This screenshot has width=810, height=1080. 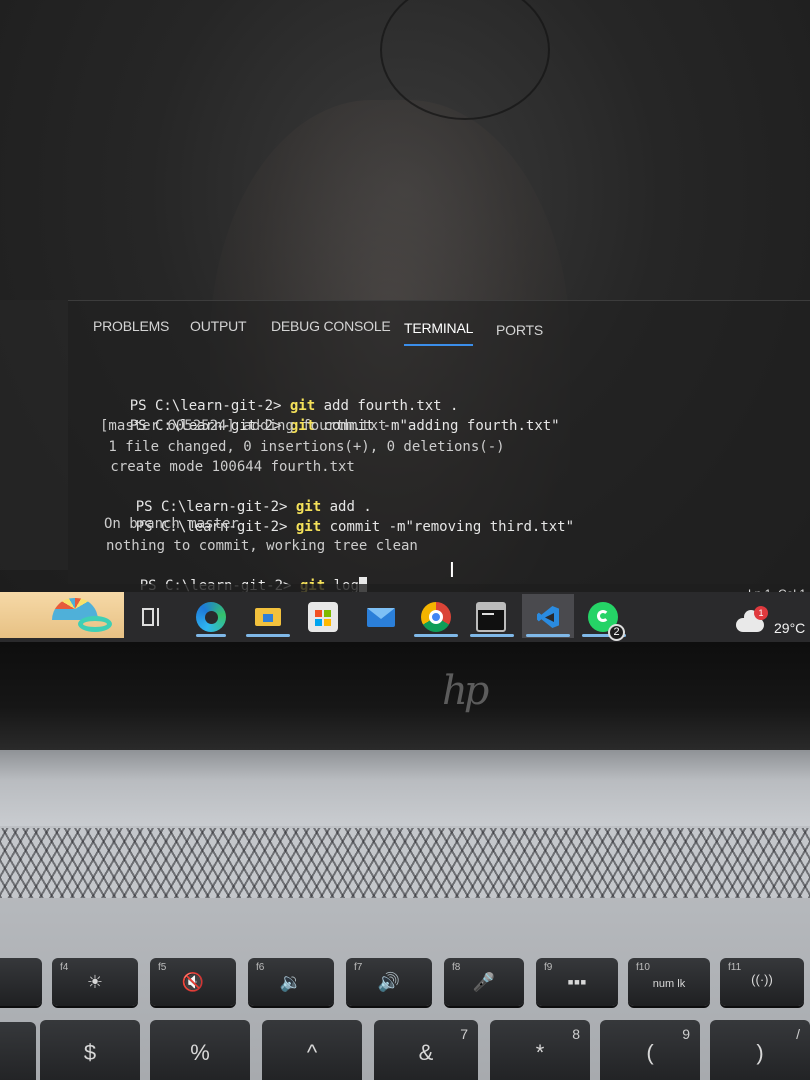 I want to click on key-6: ^, so click(x=312, y=1050).